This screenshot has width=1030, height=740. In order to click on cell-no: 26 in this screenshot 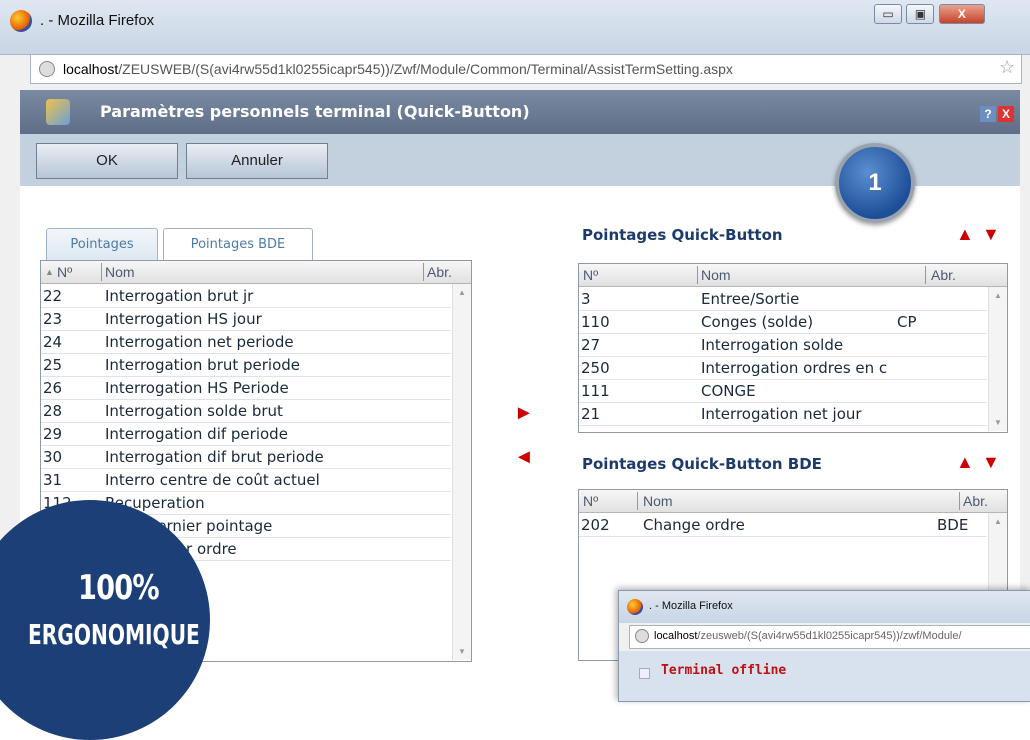, I will do `click(53, 388)`.